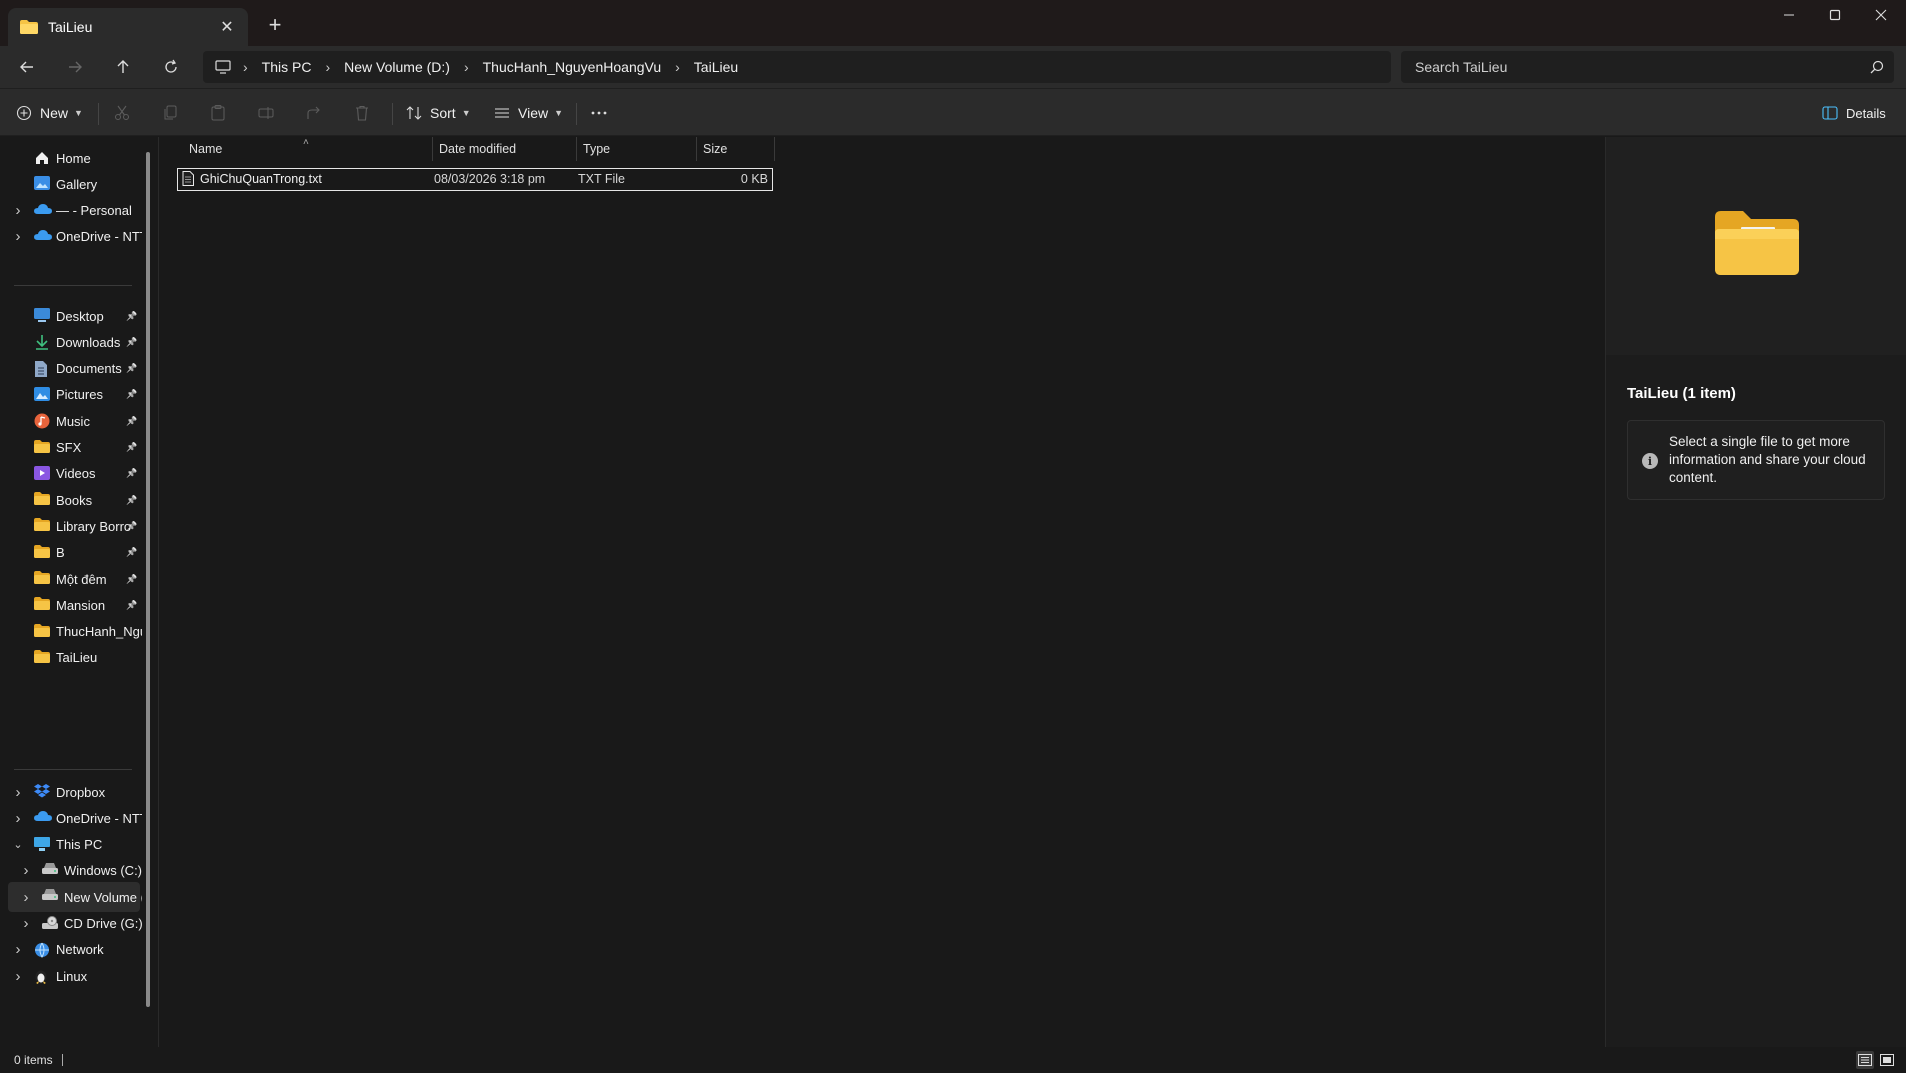 This screenshot has height=1073, width=1906. What do you see at coordinates (754, 179) in the screenshot?
I see `file-size: 0 KB` at bounding box center [754, 179].